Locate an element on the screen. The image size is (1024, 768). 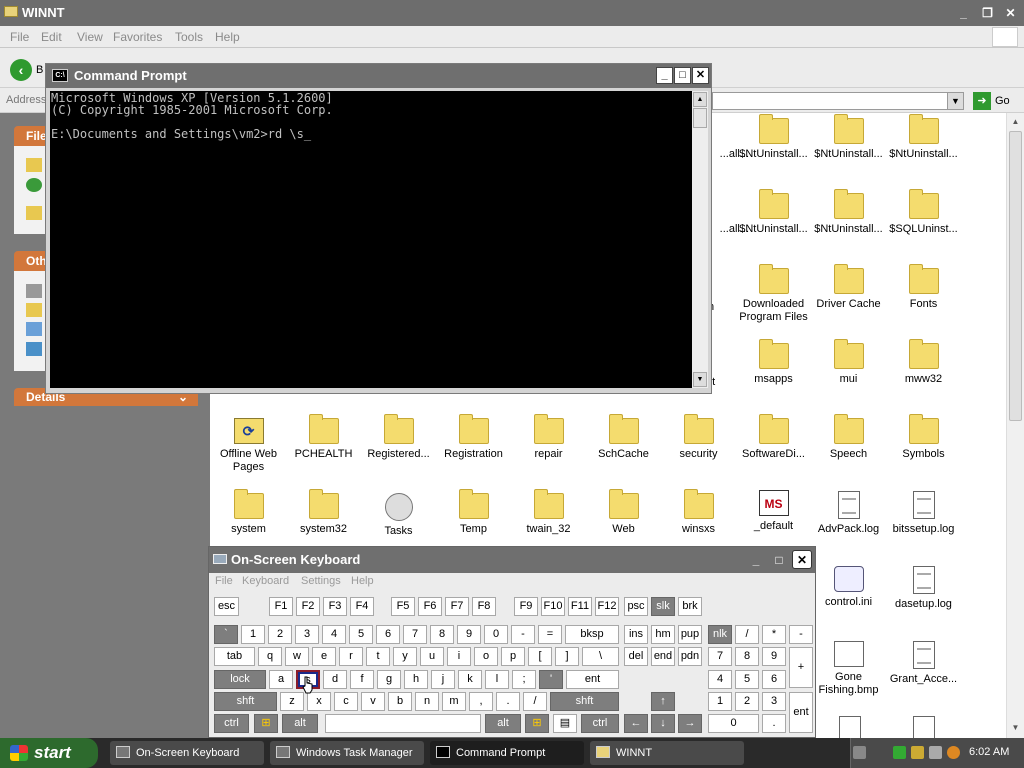
key-alt-right: alt is located at coordinates (503, 723).